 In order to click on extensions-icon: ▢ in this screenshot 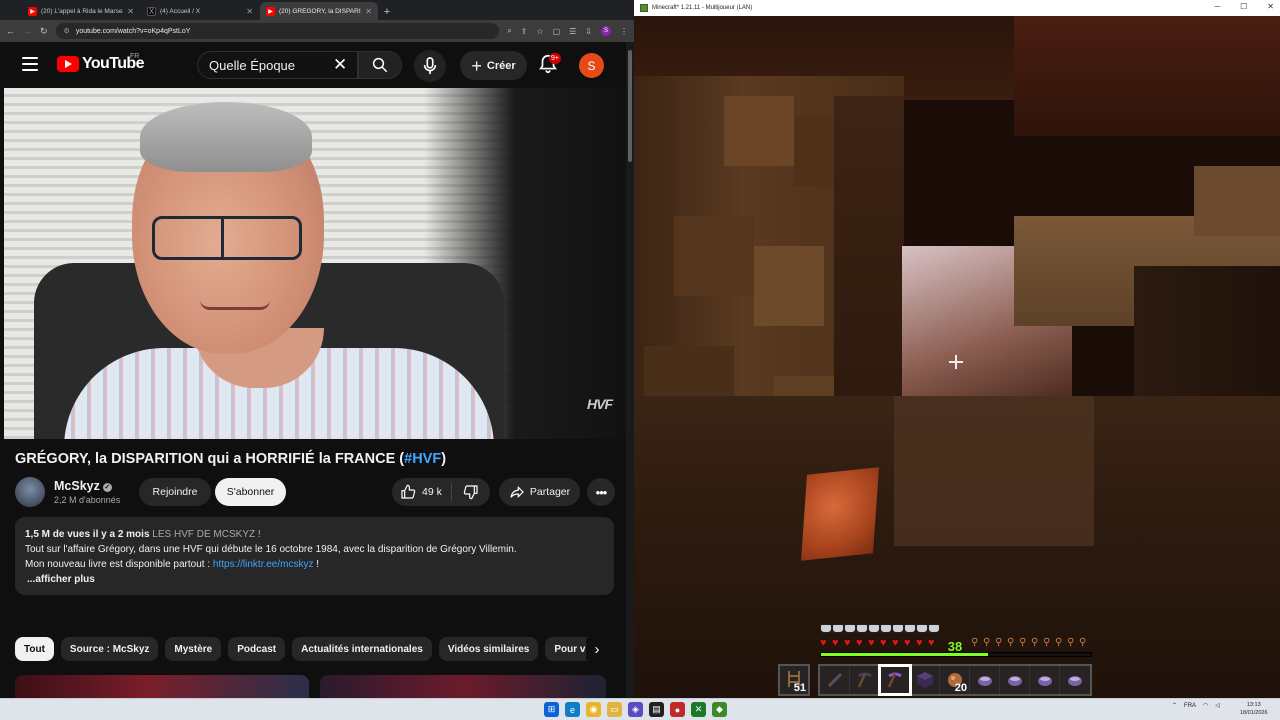, I will do `click(557, 31)`.